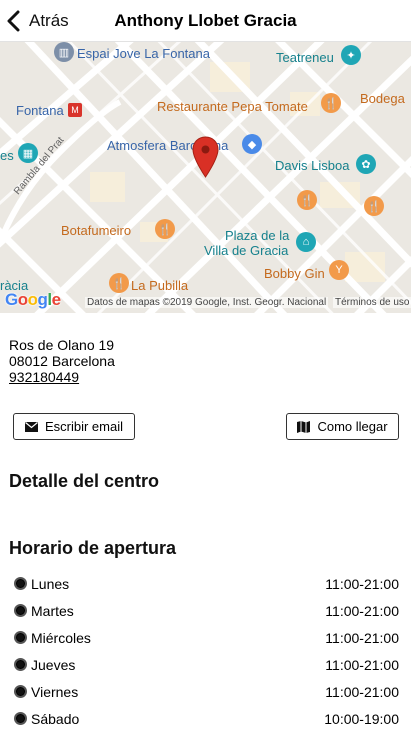 This screenshot has width=411, height=736. Describe the element at coordinates (312, 165) in the screenshot. I see `map-label: Davis Lisboa` at that location.